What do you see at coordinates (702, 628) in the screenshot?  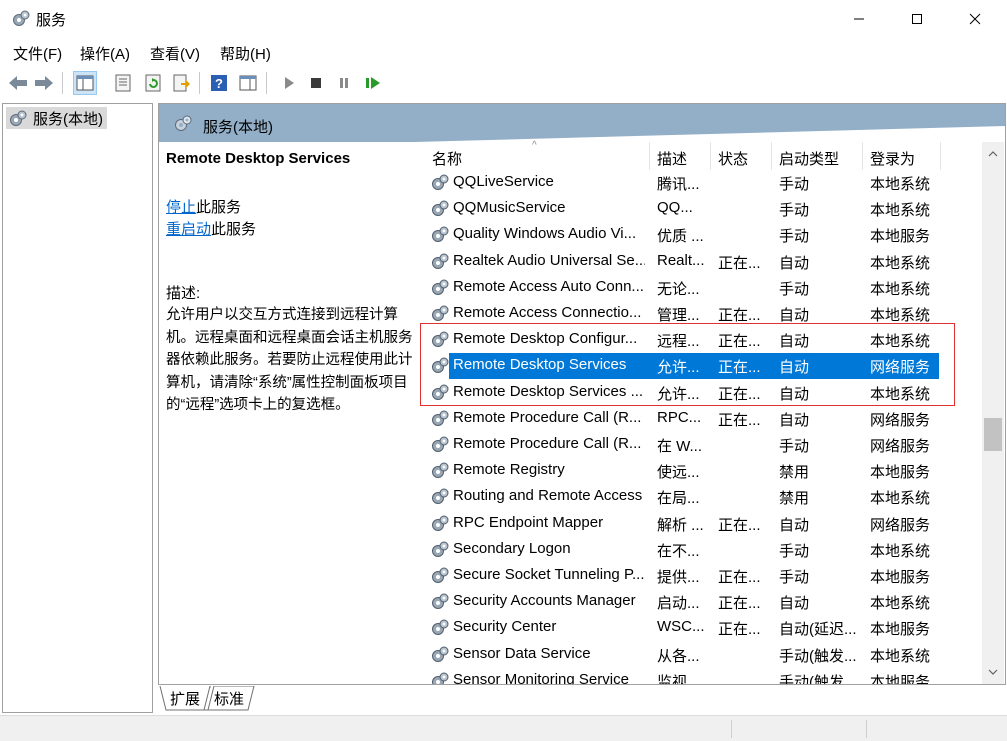 I see `service-row: Security Center WSC... 正在... 自动(延迟... 本地服务` at bounding box center [702, 628].